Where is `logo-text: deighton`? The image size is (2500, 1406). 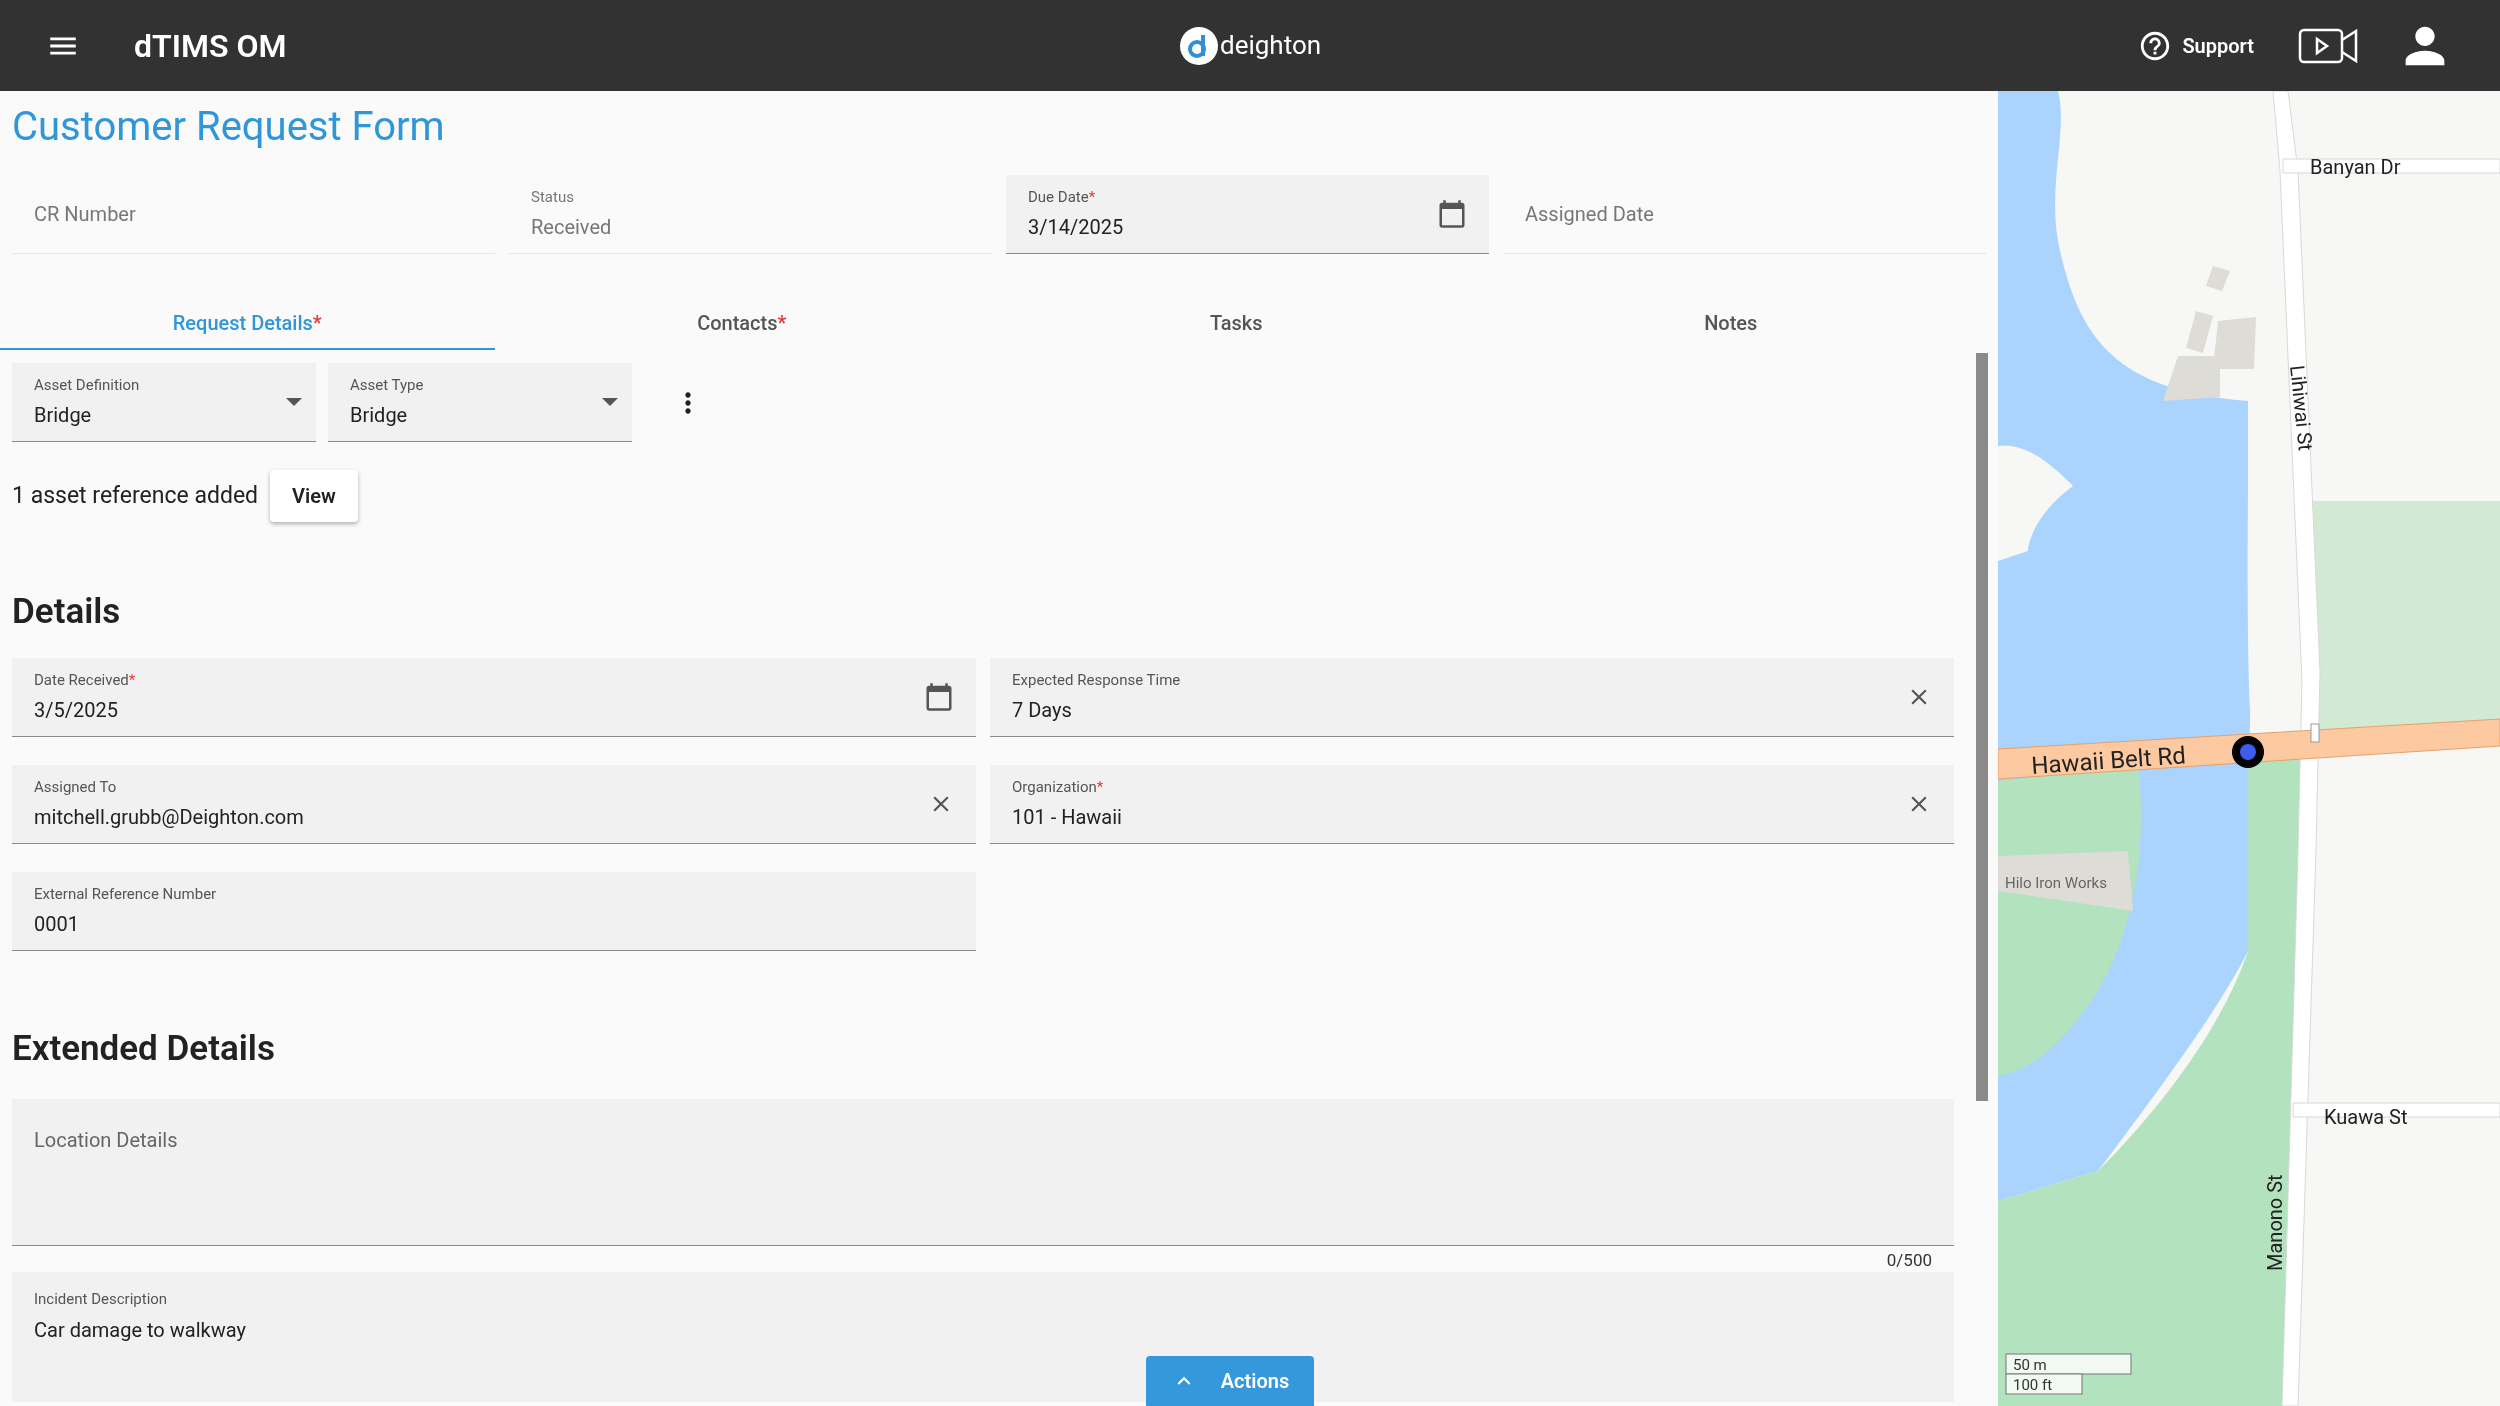 logo-text: deighton is located at coordinates (1271, 45).